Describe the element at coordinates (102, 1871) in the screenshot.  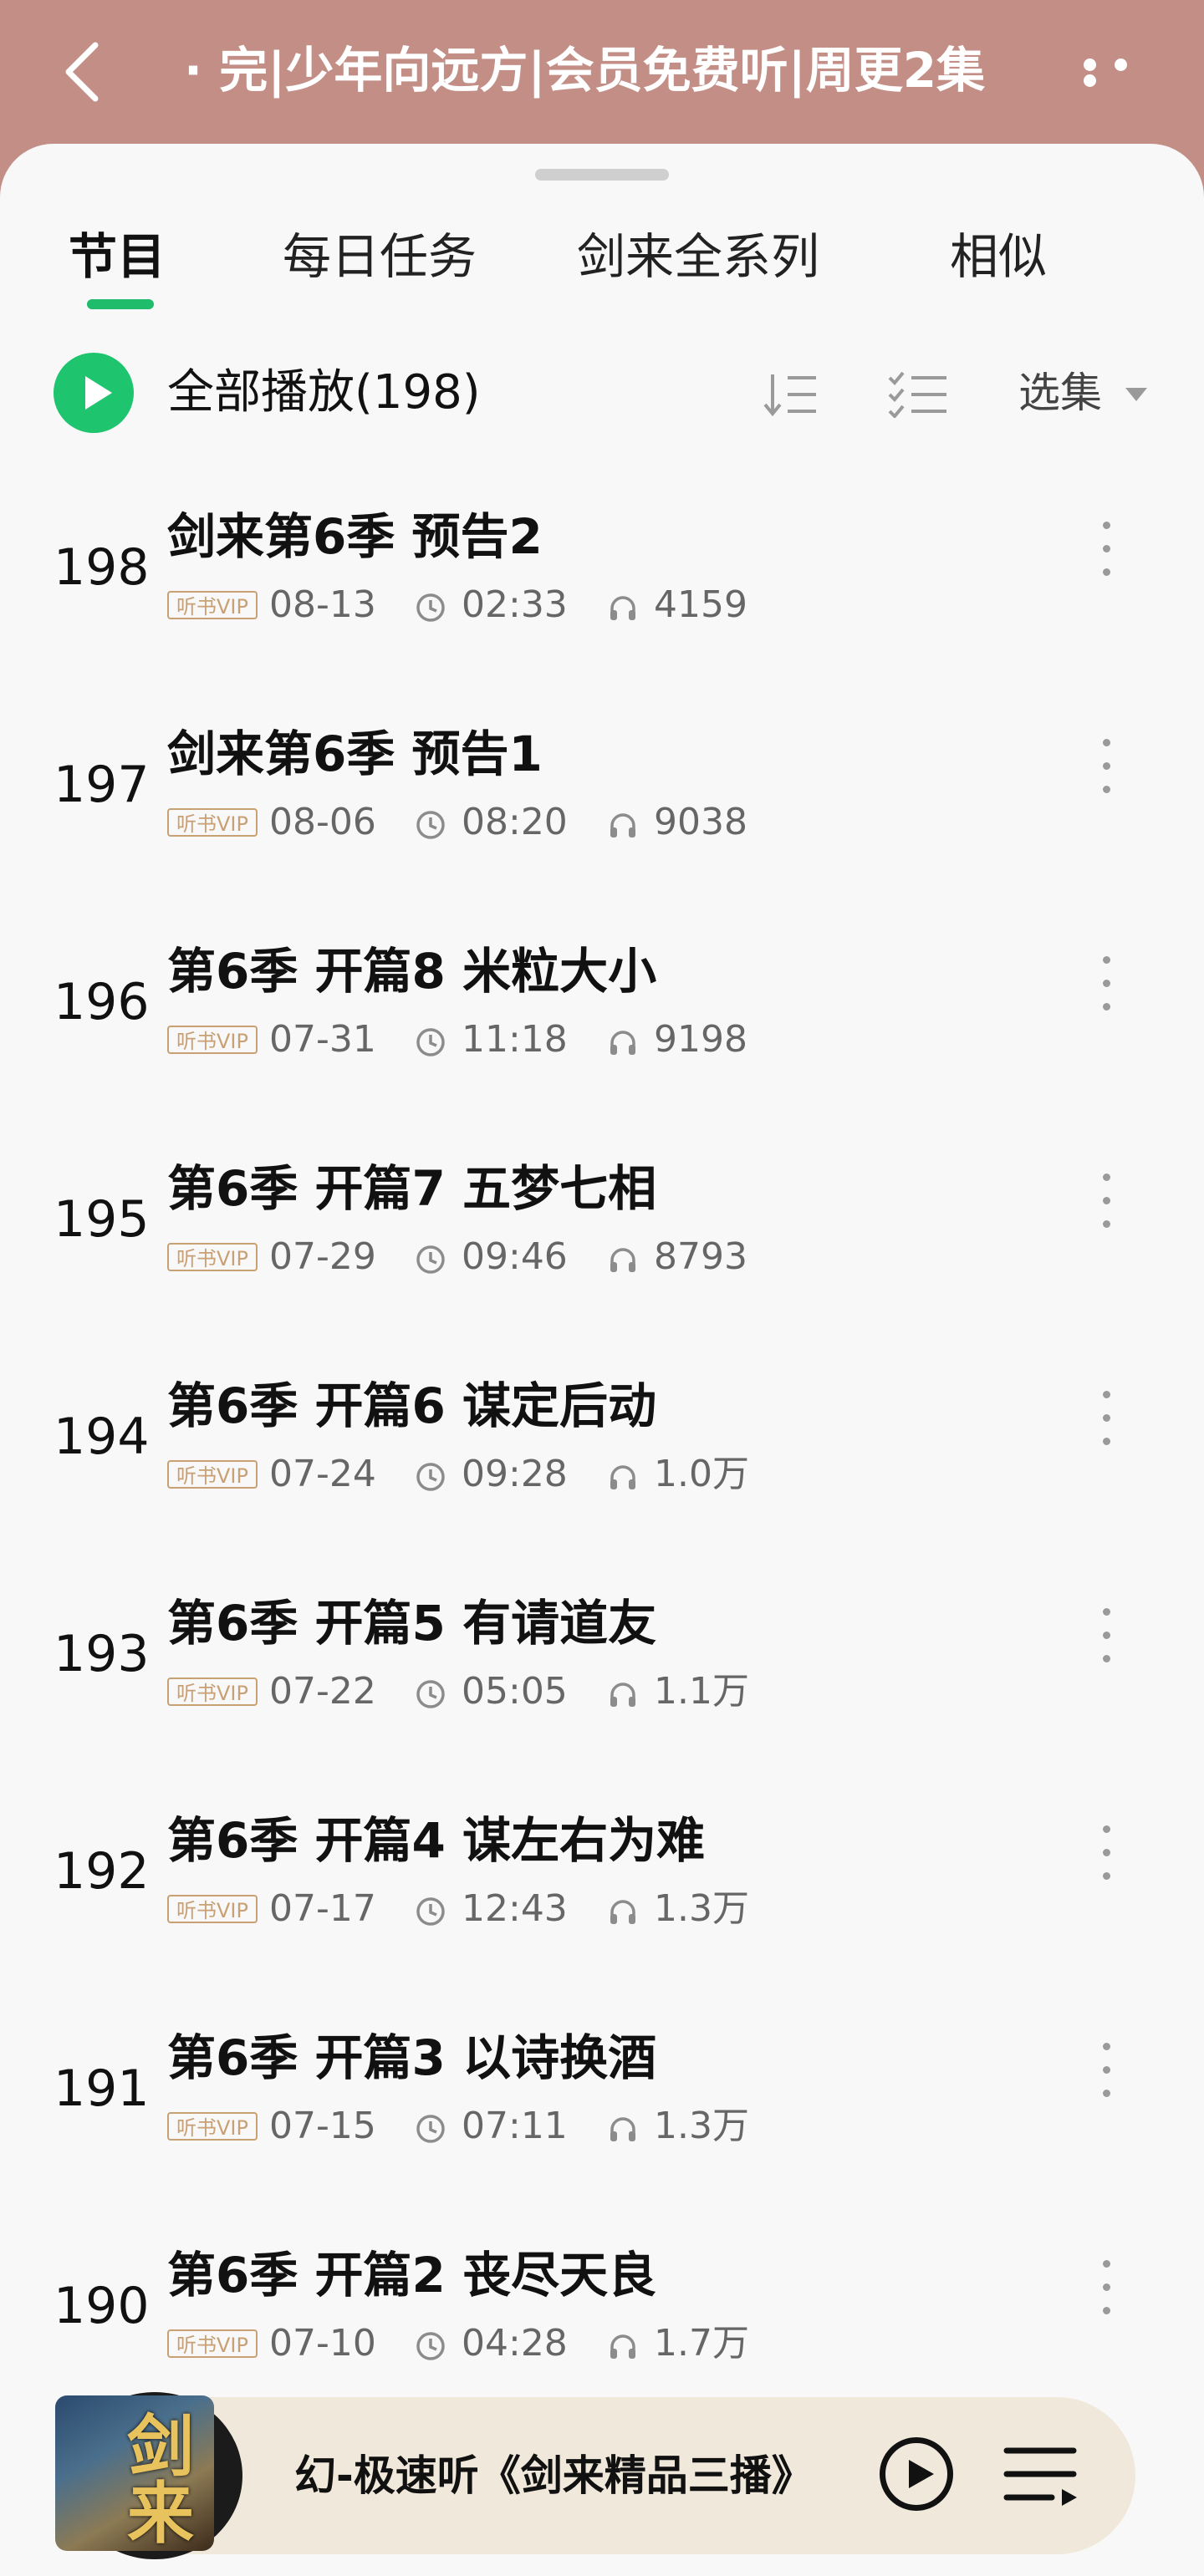
I see `episode-number: 192` at that location.